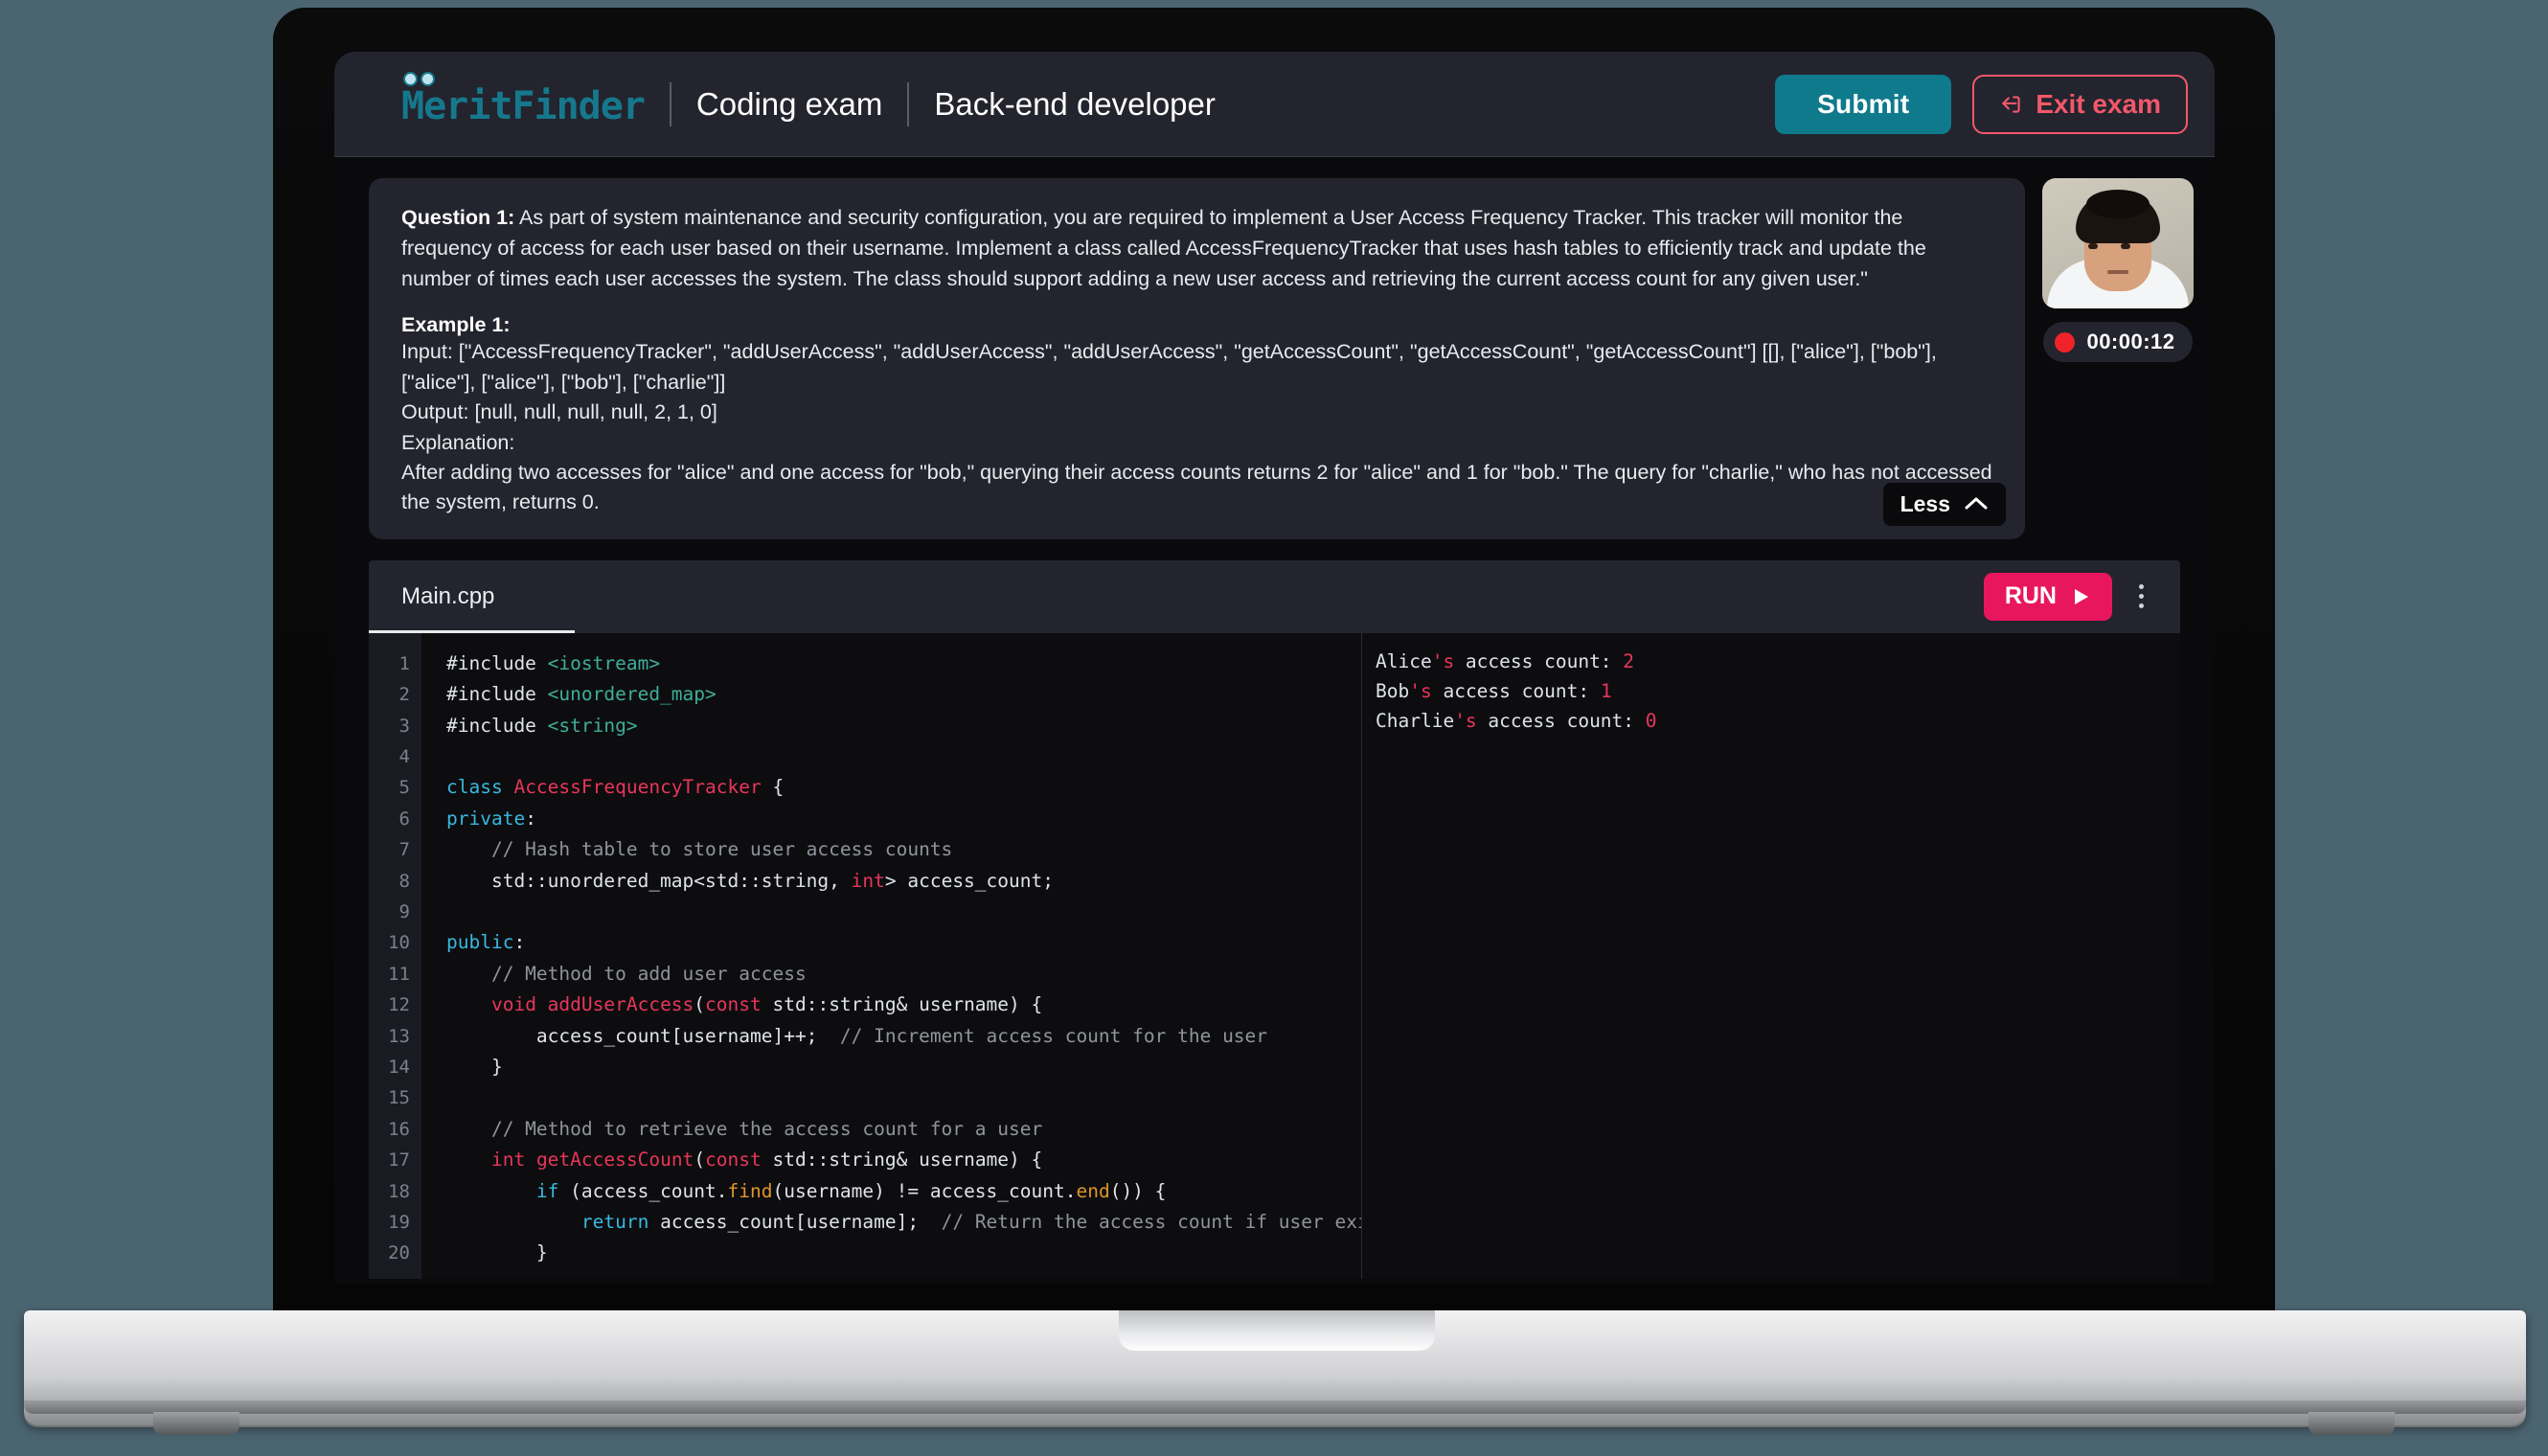  Describe the element at coordinates (1277, 1330) in the screenshot. I see `laptop-base-notch` at that location.